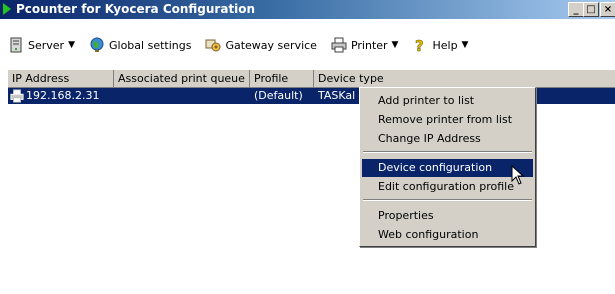 This screenshot has width=615, height=294. I want to click on server-icon, so click(16, 45).